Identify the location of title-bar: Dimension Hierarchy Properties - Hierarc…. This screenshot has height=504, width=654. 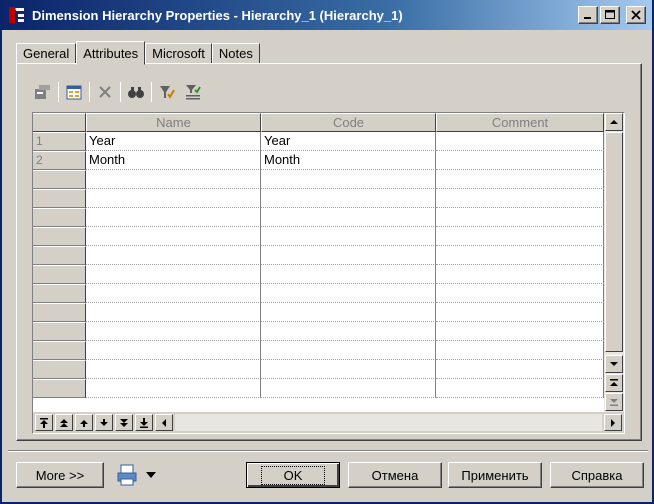
(327, 15).